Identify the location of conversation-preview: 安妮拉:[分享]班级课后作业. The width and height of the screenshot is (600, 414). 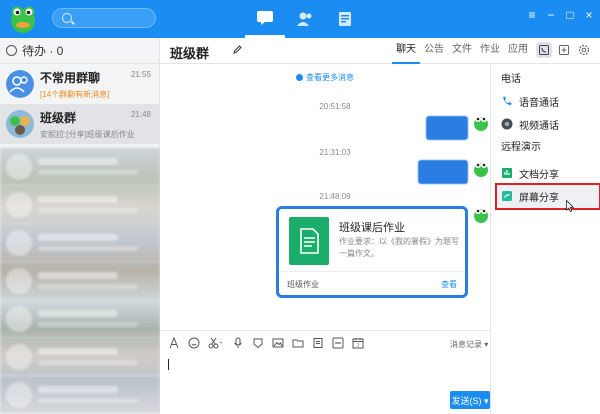
(87, 134).